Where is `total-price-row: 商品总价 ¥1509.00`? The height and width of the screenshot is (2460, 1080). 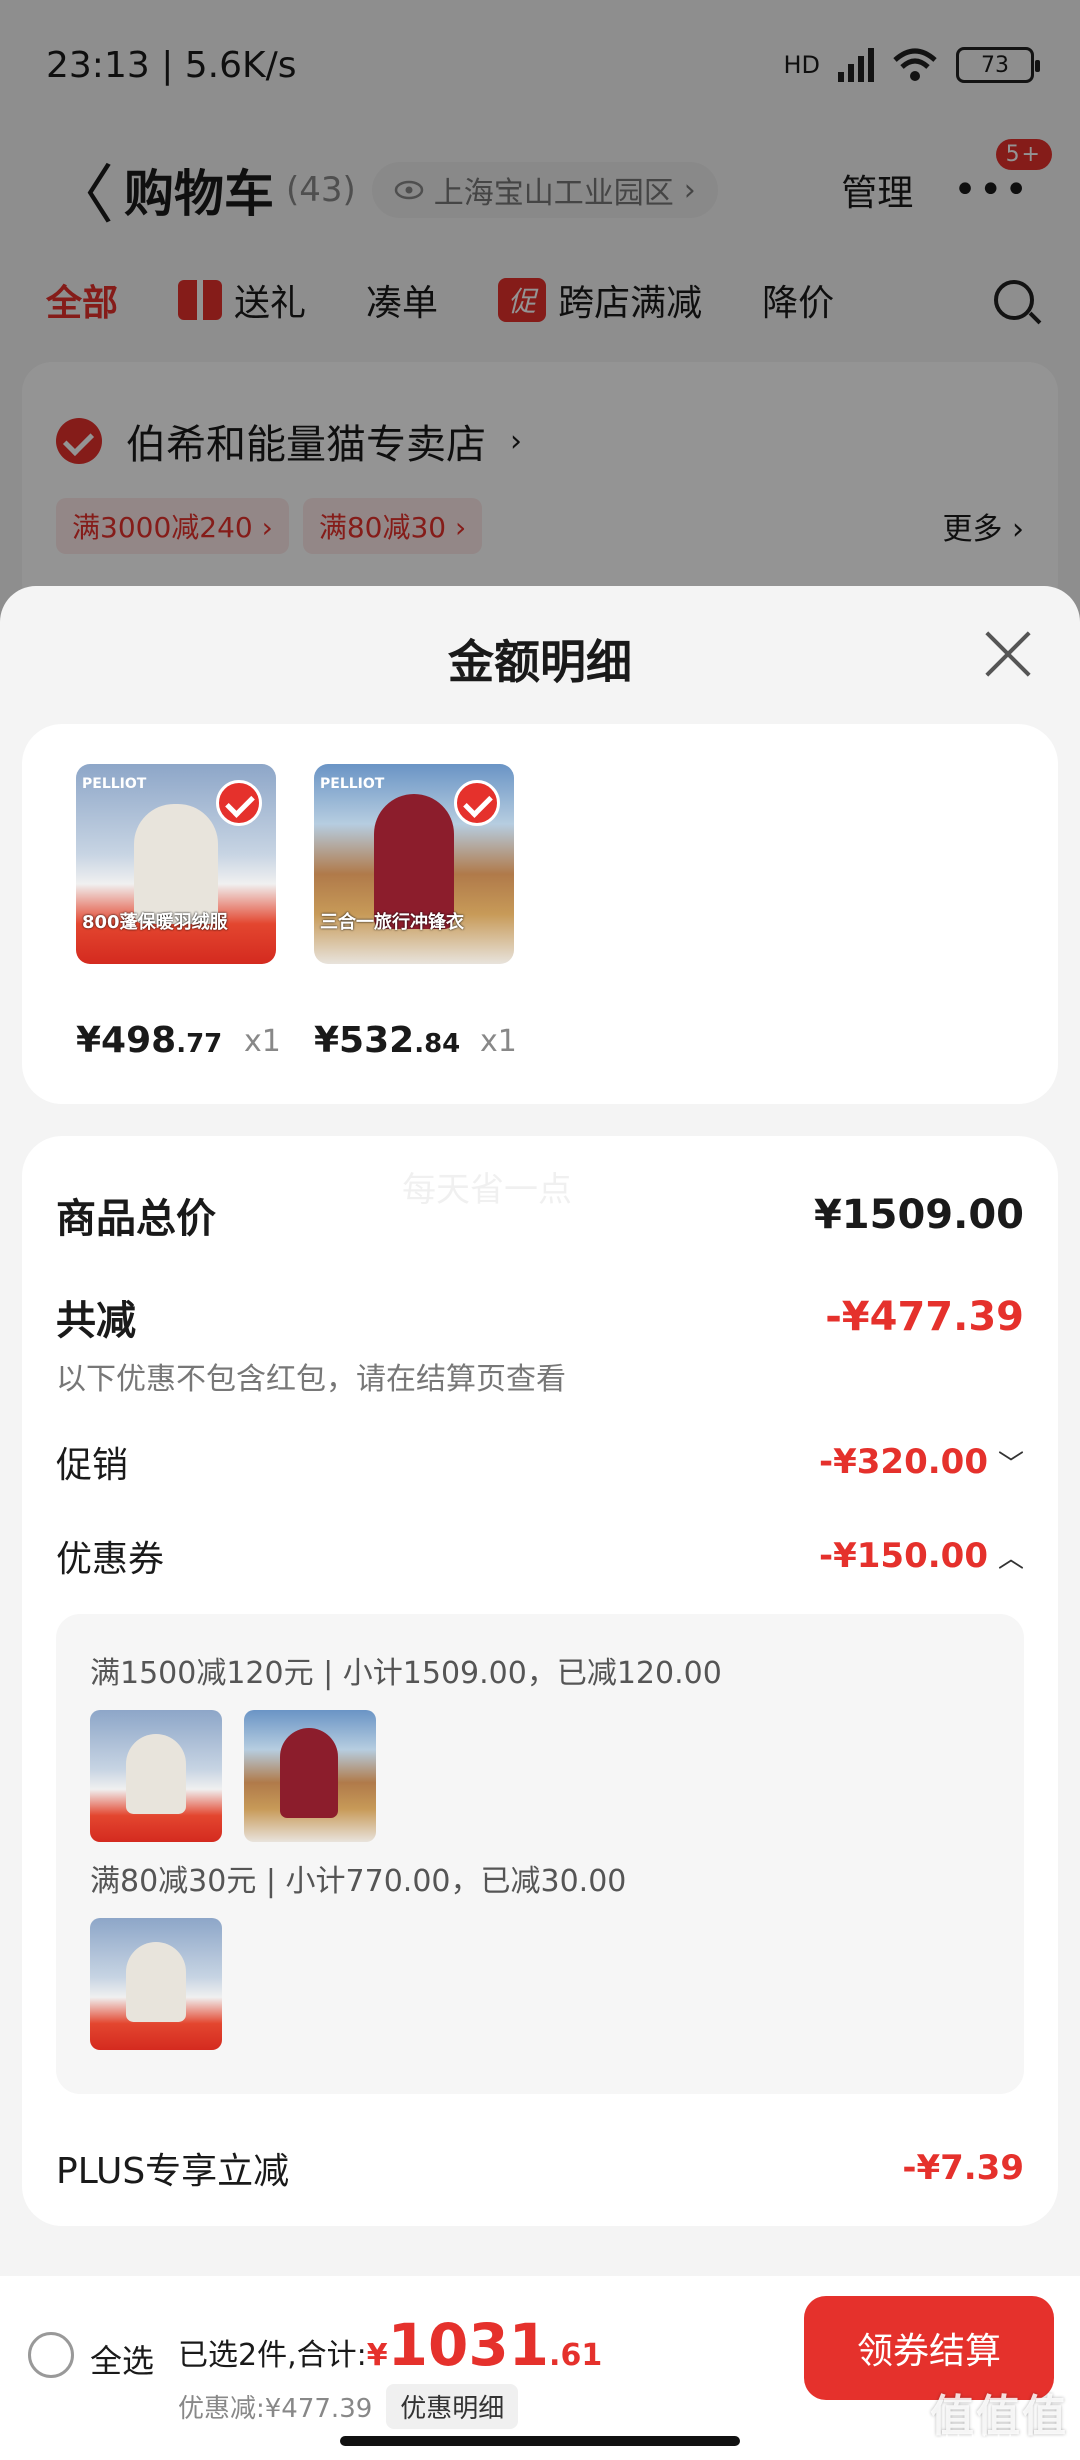 total-price-row: 商品总价 ¥1509.00 is located at coordinates (540, 1217).